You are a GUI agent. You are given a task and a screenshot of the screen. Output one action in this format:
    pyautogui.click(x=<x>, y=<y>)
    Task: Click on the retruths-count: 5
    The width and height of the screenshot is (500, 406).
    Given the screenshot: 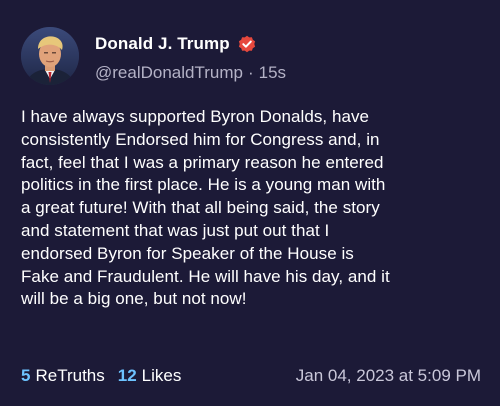 What is the action you would take?
    pyautogui.click(x=26, y=375)
    